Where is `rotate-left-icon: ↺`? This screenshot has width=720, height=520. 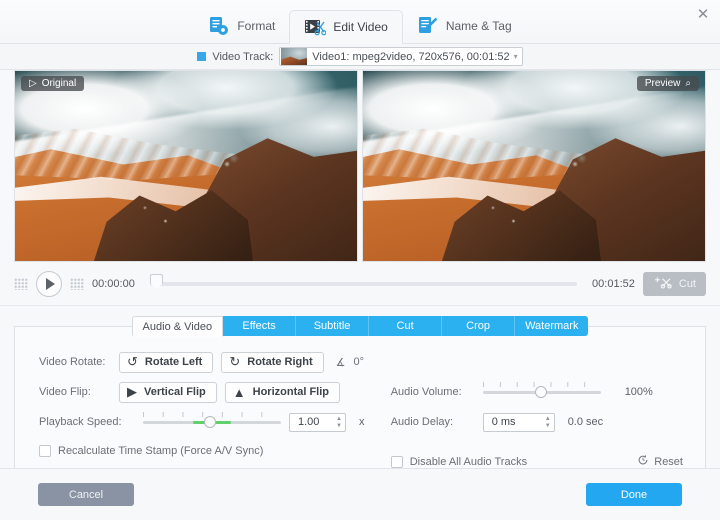 rotate-left-icon: ↺ is located at coordinates (132, 361).